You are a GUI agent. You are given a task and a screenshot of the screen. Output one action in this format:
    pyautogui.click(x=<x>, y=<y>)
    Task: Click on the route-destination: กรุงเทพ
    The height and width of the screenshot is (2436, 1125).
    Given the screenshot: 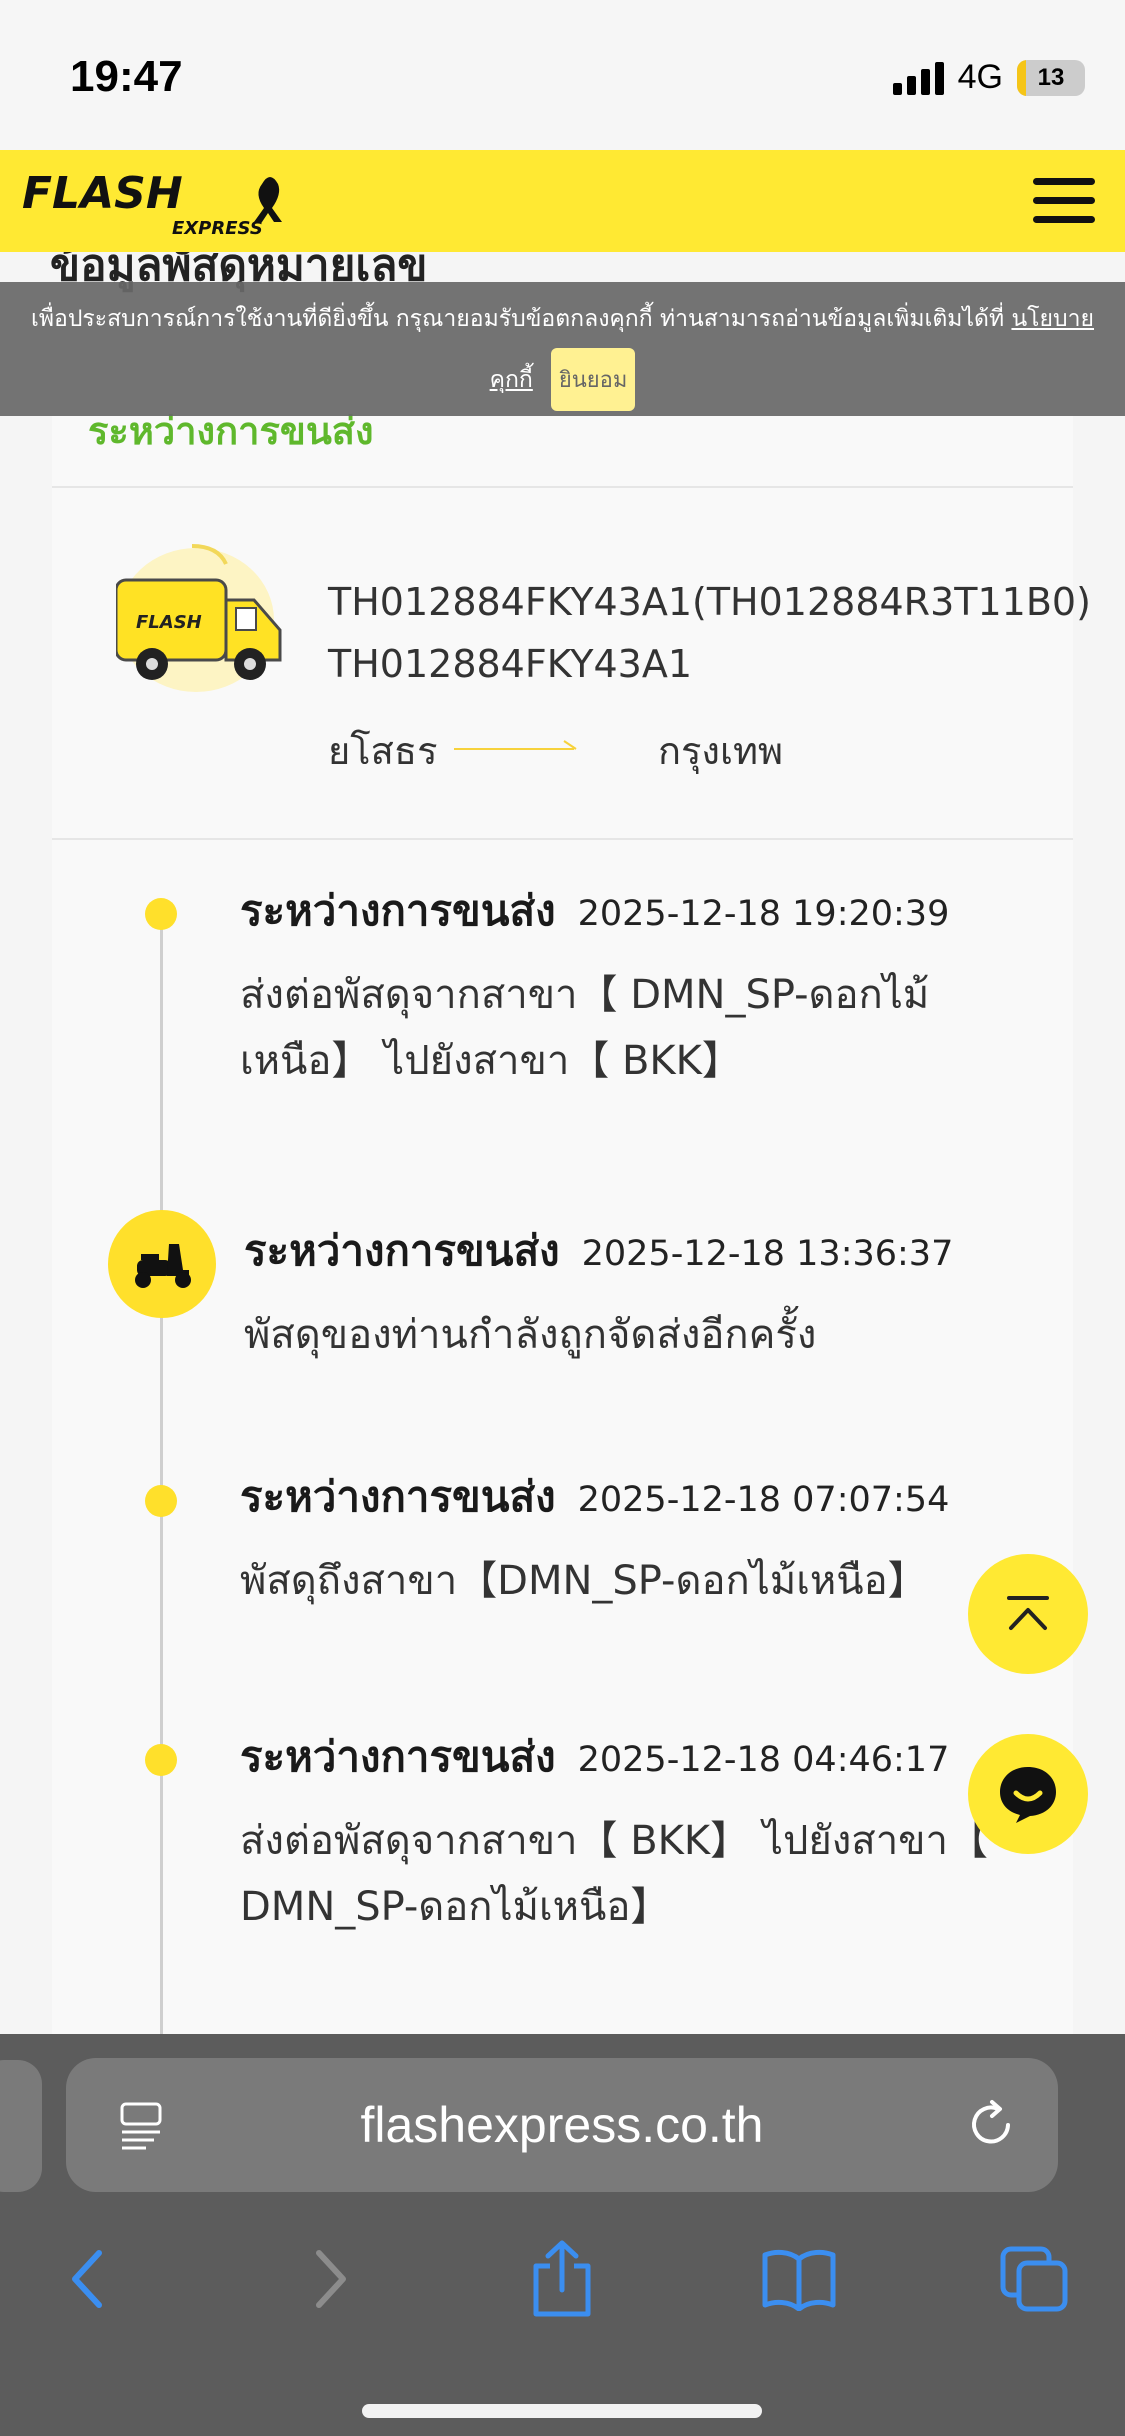 What is the action you would take?
    pyautogui.click(x=721, y=751)
    